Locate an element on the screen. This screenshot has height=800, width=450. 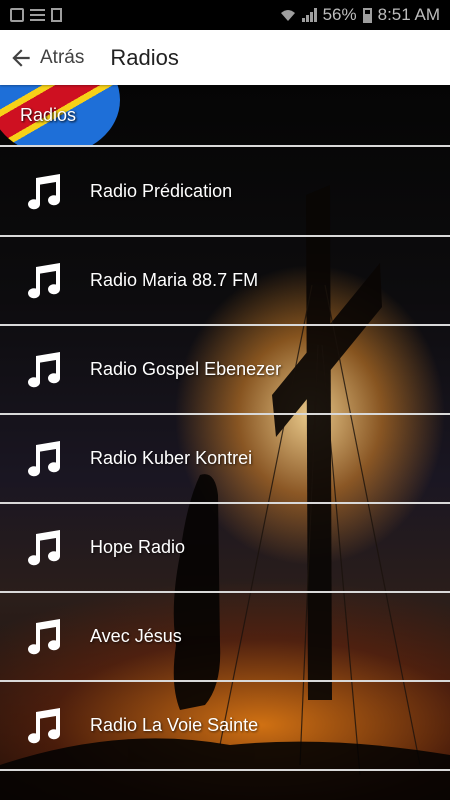
section-banner: Radios is located at coordinates (225, 116).